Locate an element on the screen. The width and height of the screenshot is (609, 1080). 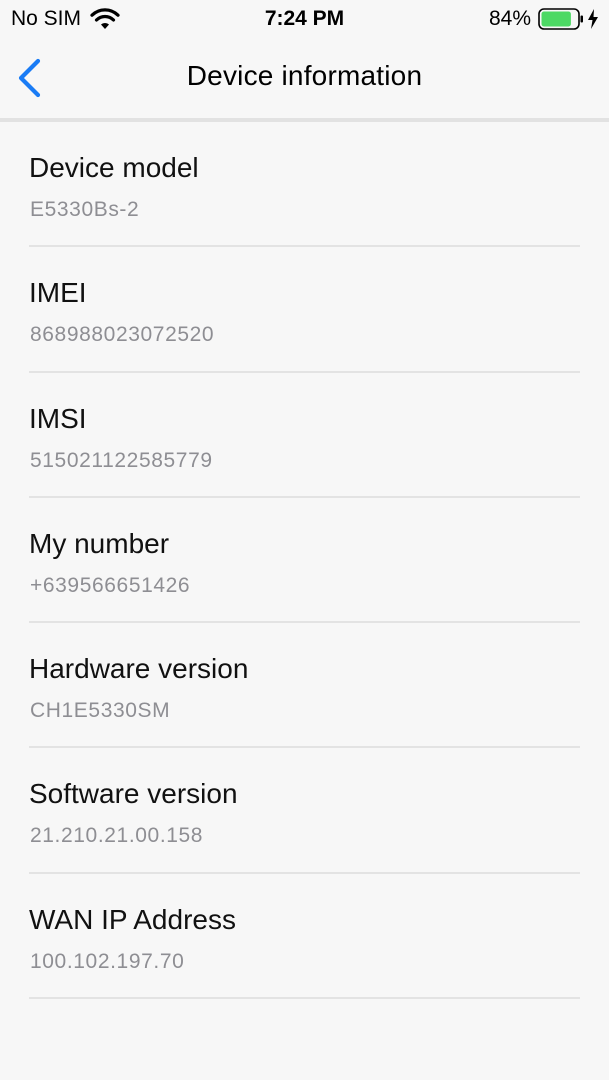
list-item: IMSI 515021122585779 is located at coordinates (304, 435).